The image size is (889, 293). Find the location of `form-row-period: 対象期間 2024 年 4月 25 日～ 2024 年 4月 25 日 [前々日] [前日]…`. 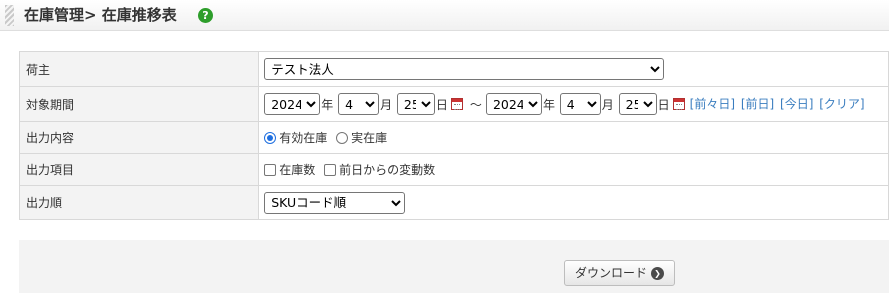

form-row-period: 対象期間 2024 年 4月 25 日～ 2024 年 4月 25 日 [前々日] [前日]… is located at coordinates (453, 104).